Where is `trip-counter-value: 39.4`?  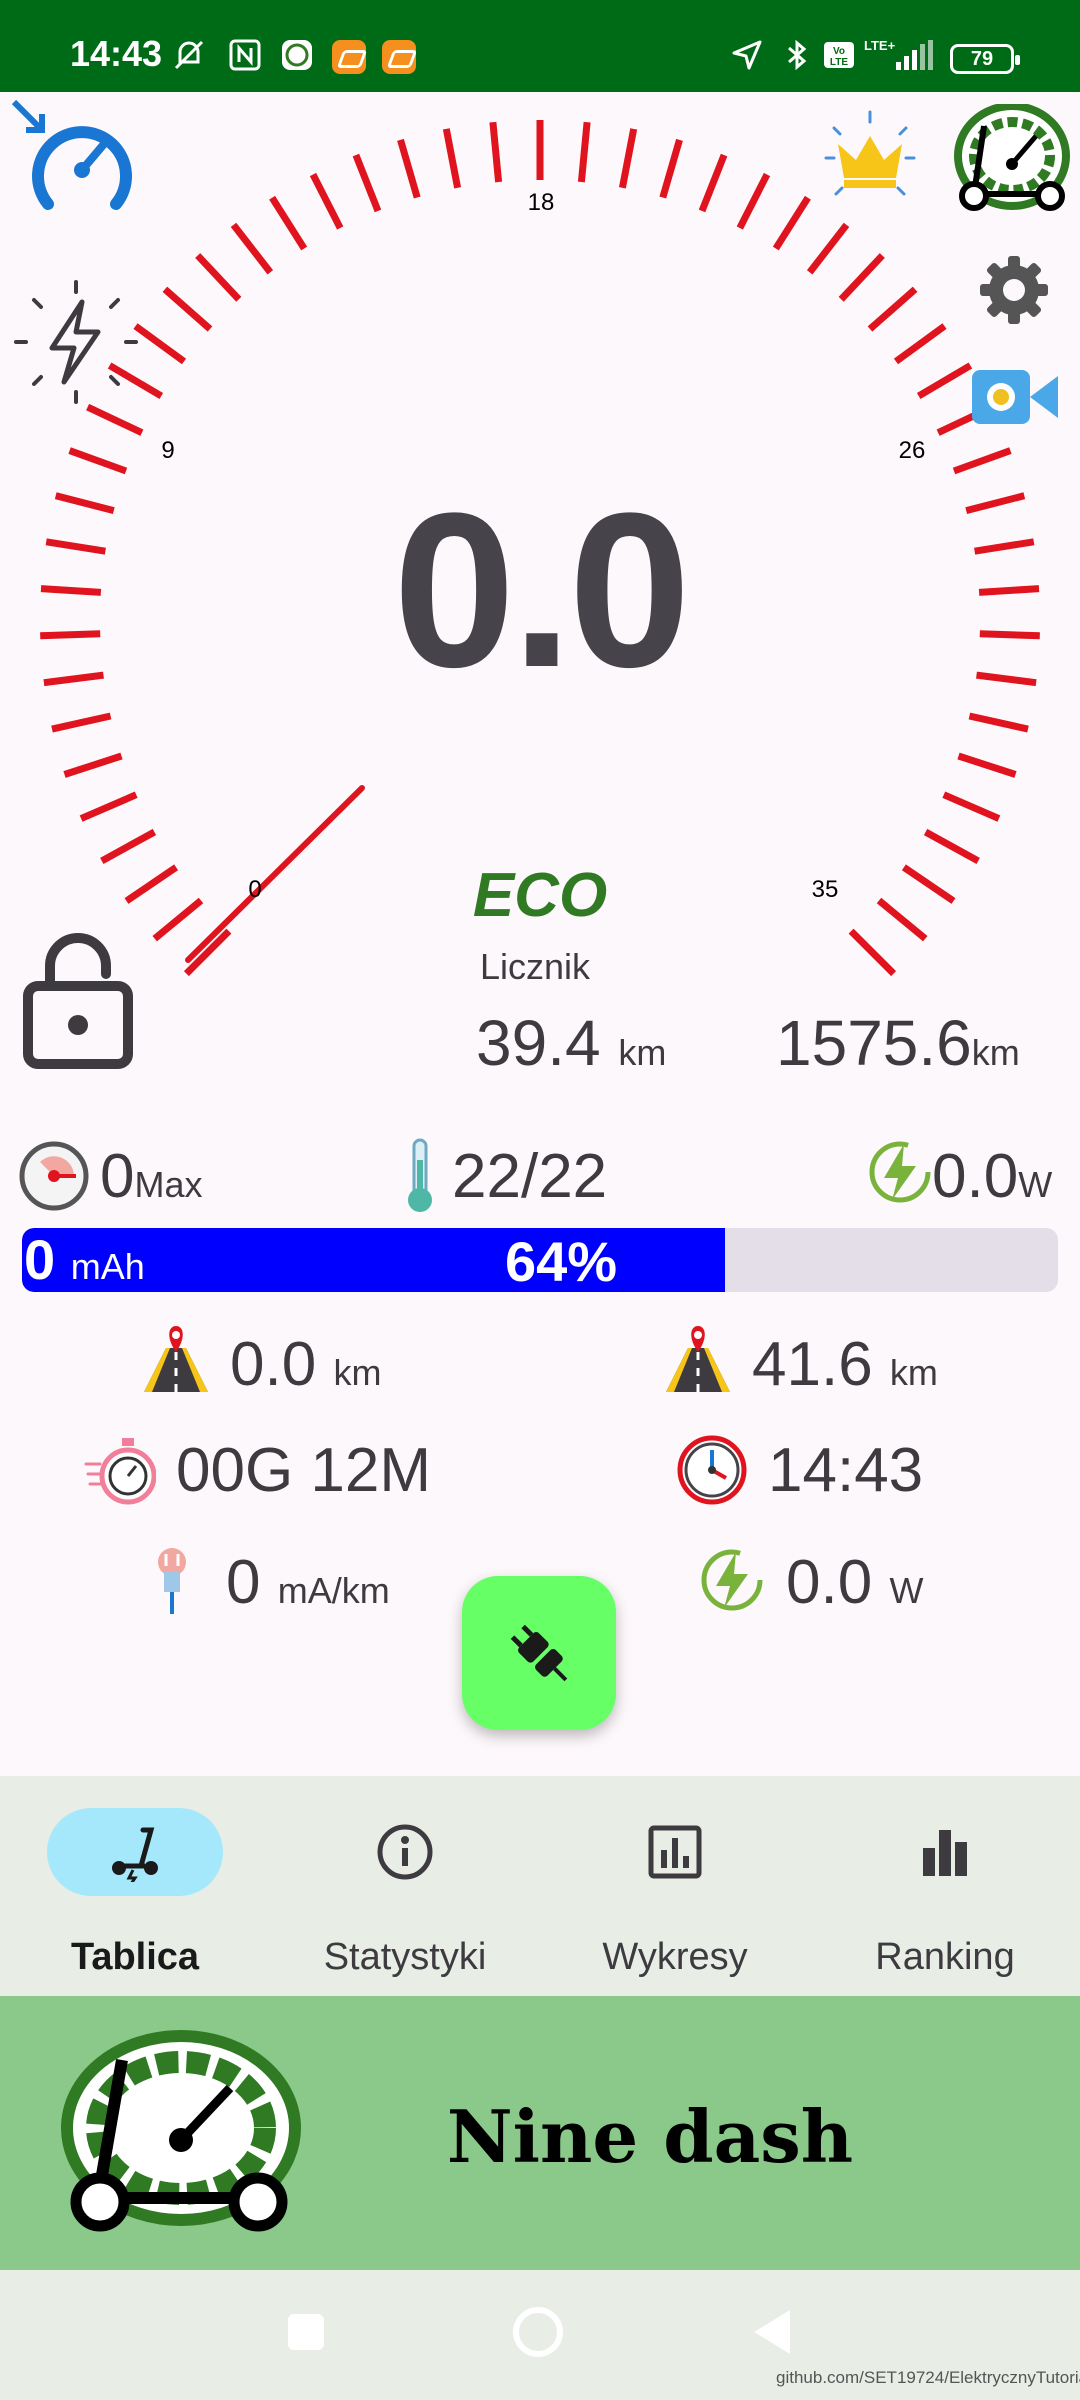 trip-counter-value: 39.4 is located at coordinates (538, 1043).